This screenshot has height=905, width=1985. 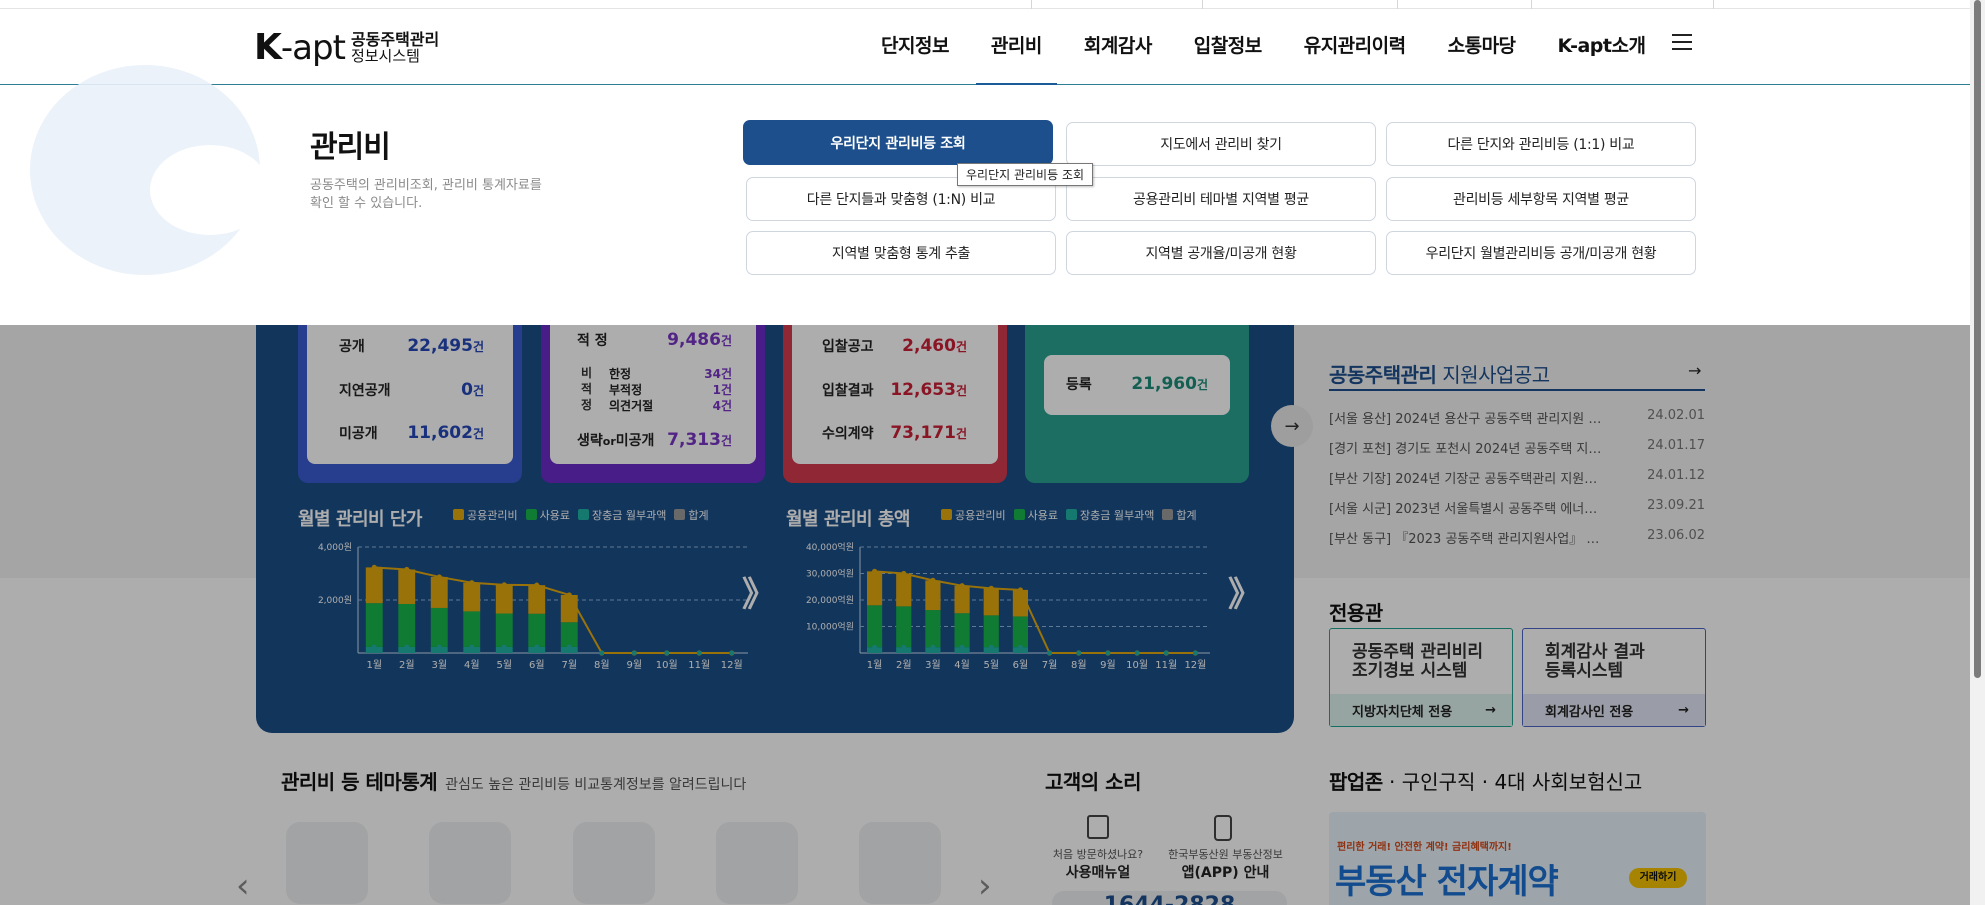 What do you see at coordinates (1223, 828) in the screenshot?
I see `app-icon` at bounding box center [1223, 828].